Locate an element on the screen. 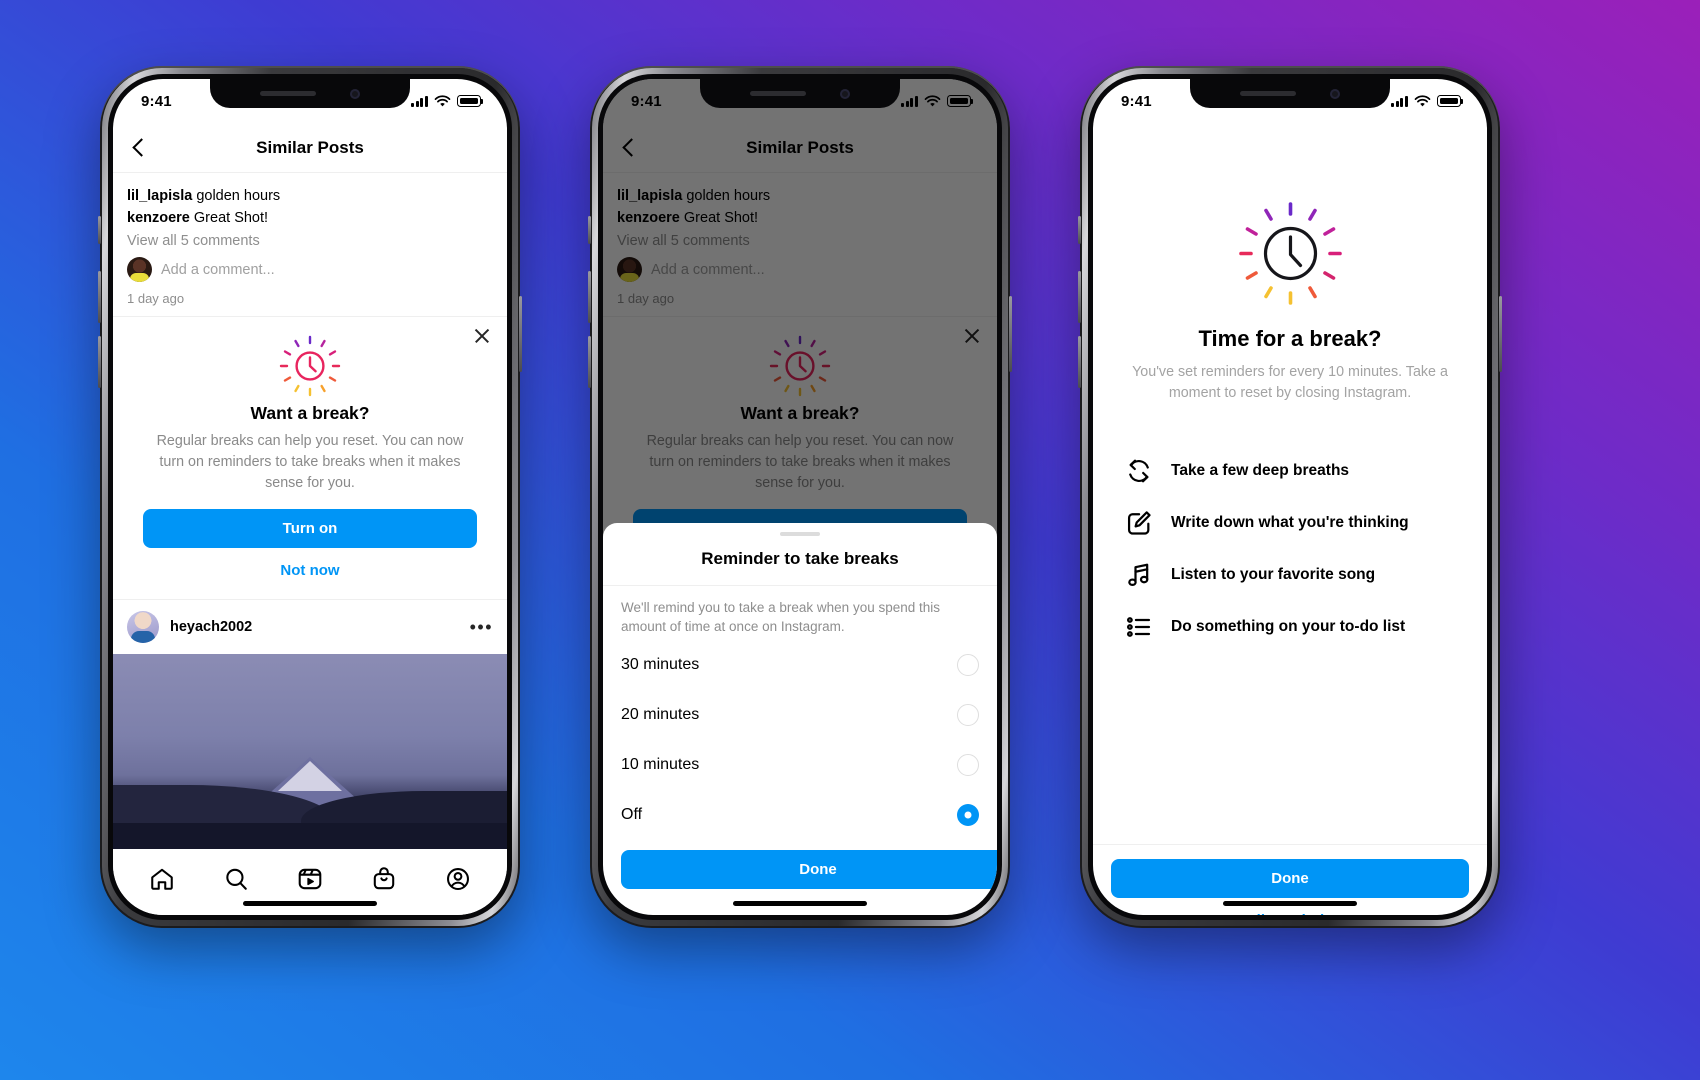  option-row-off: Off is located at coordinates (800, 815).